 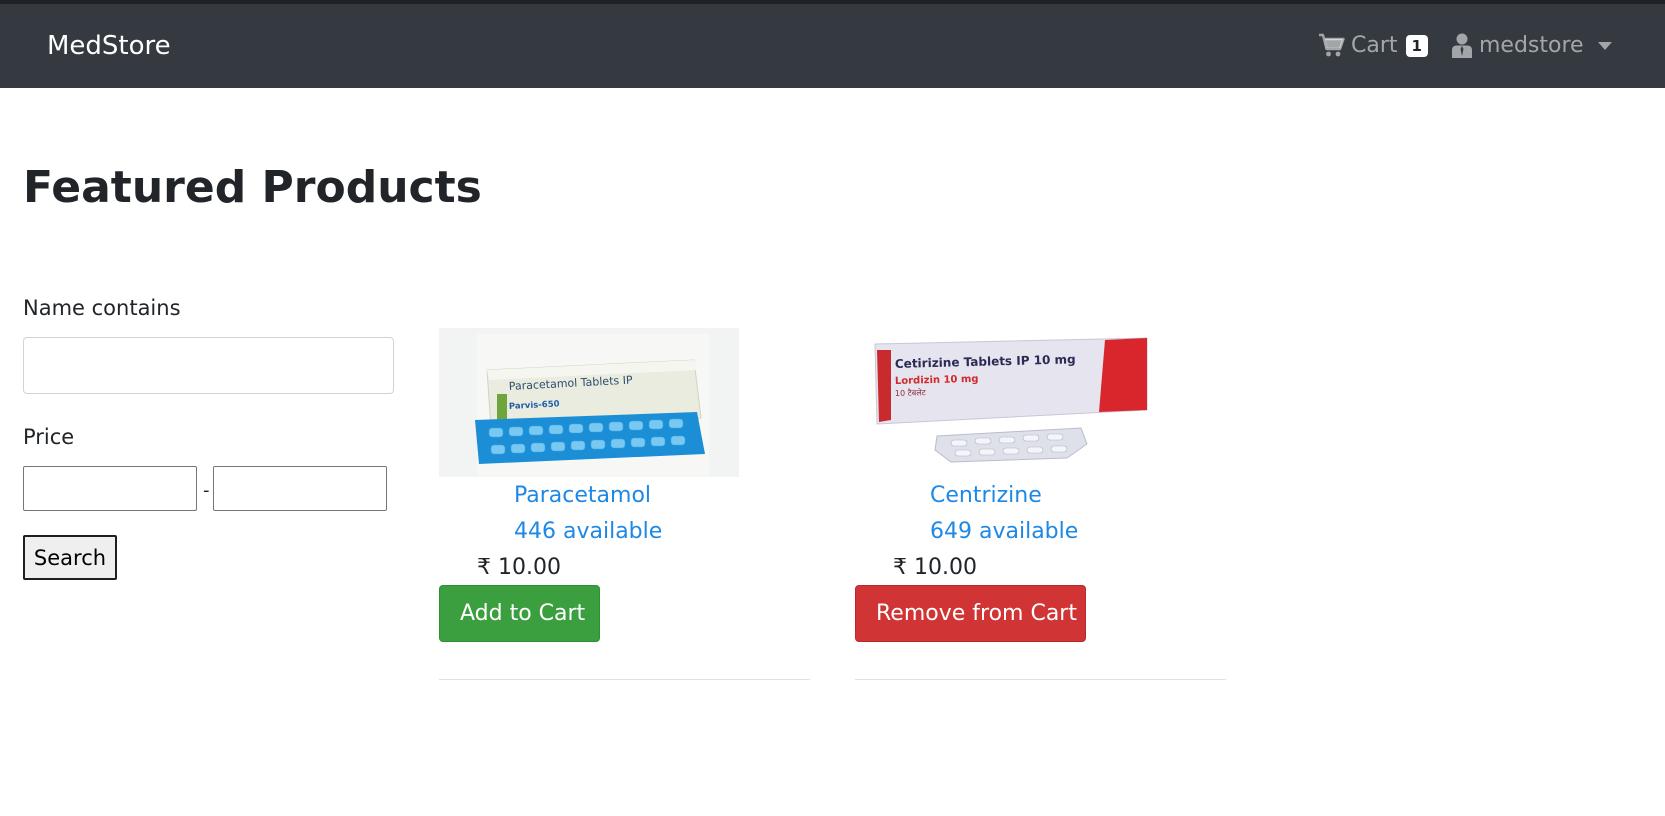 What do you see at coordinates (1604, 45) in the screenshot?
I see `chevron-down-icon` at bounding box center [1604, 45].